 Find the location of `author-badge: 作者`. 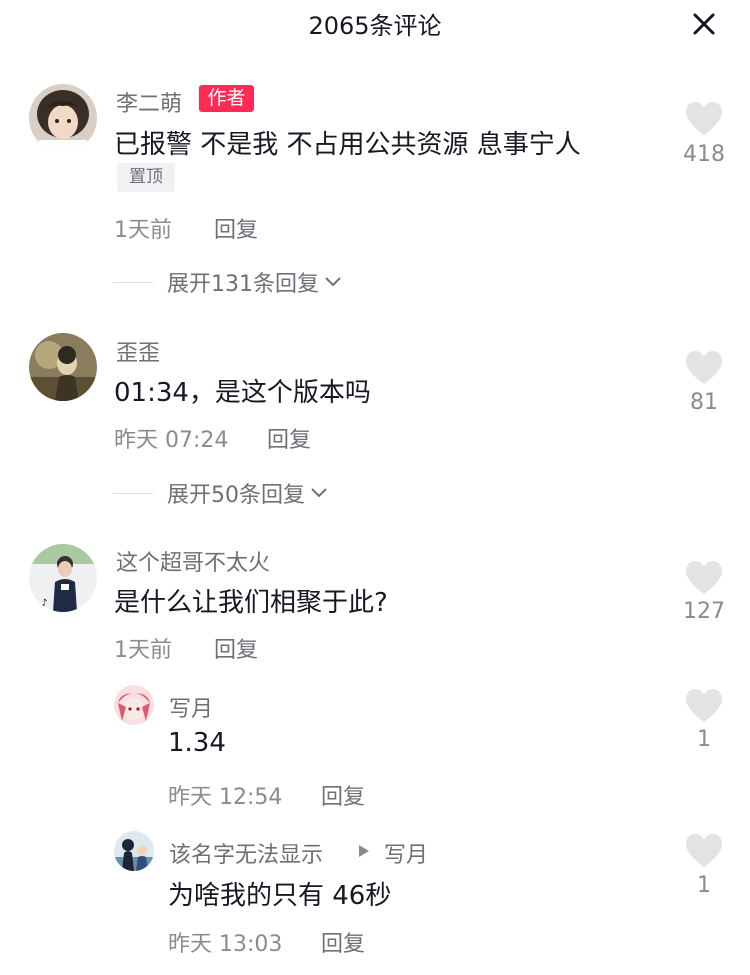

author-badge: 作者 is located at coordinates (226, 98).